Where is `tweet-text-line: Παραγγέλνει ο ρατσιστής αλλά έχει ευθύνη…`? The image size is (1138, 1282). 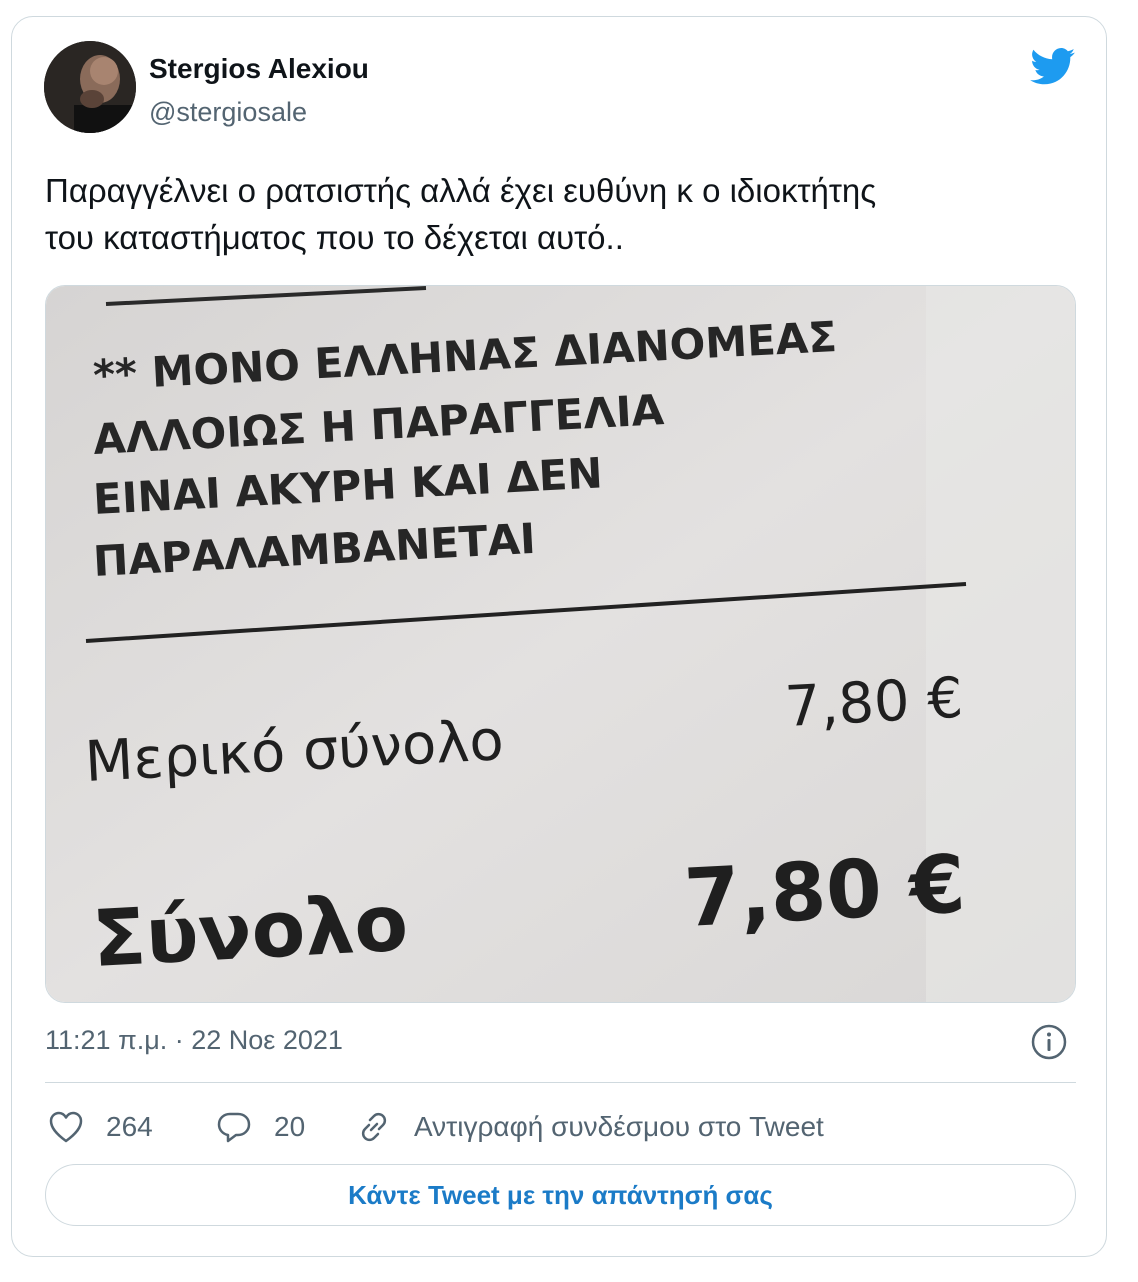 tweet-text-line: Παραγγέλνει ο ρατσιστής αλλά έχει ευθύνη… is located at coordinates (461, 190).